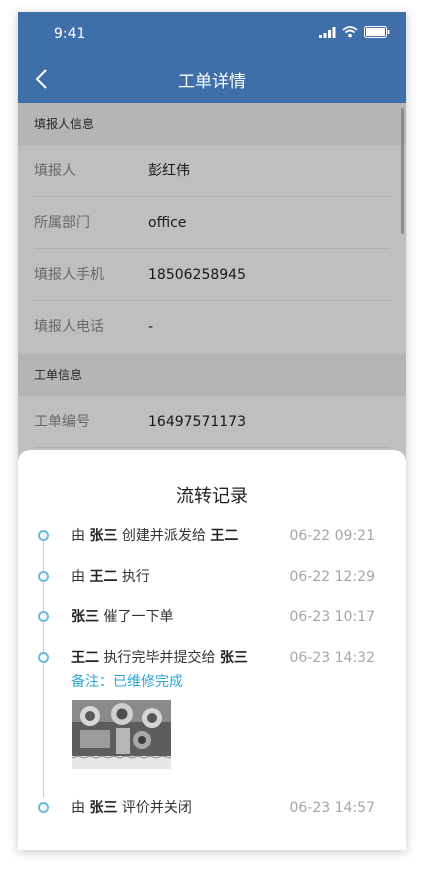 The height and width of the screenshot is (874, 424). What do you see at coordinates (332, 808) in the screenshot?
I see `timeline-time: 06-23 14:57` at bounding box center [332, 808].